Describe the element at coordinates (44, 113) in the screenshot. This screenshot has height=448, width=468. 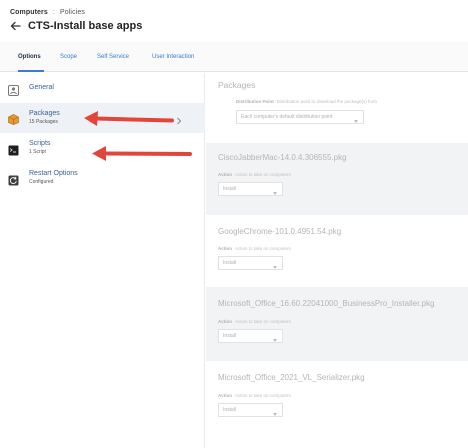
I see `sidebar-item-label: Packages` at that location.